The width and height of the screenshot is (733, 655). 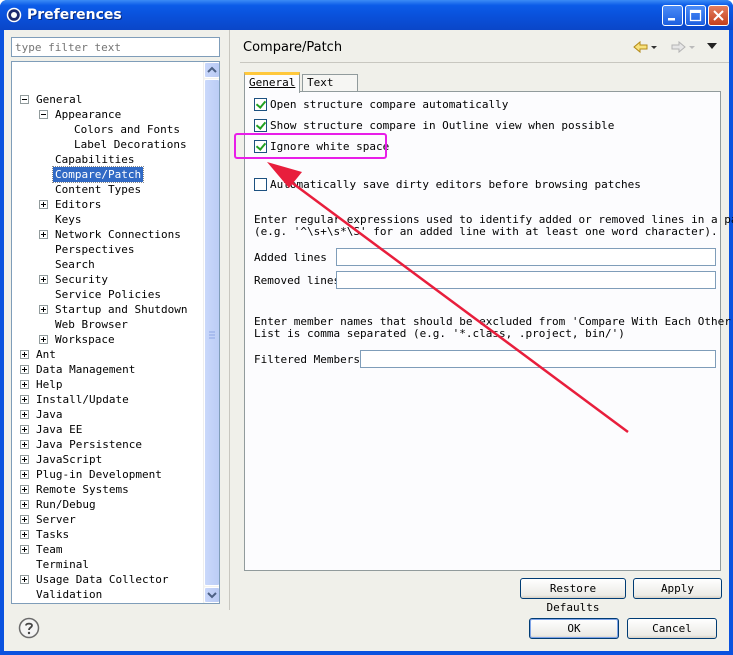 What do you see at coordinates (108, 159) in the screenshot?
I see `tree-item: Capabilities` at bounding box center [108, 159].